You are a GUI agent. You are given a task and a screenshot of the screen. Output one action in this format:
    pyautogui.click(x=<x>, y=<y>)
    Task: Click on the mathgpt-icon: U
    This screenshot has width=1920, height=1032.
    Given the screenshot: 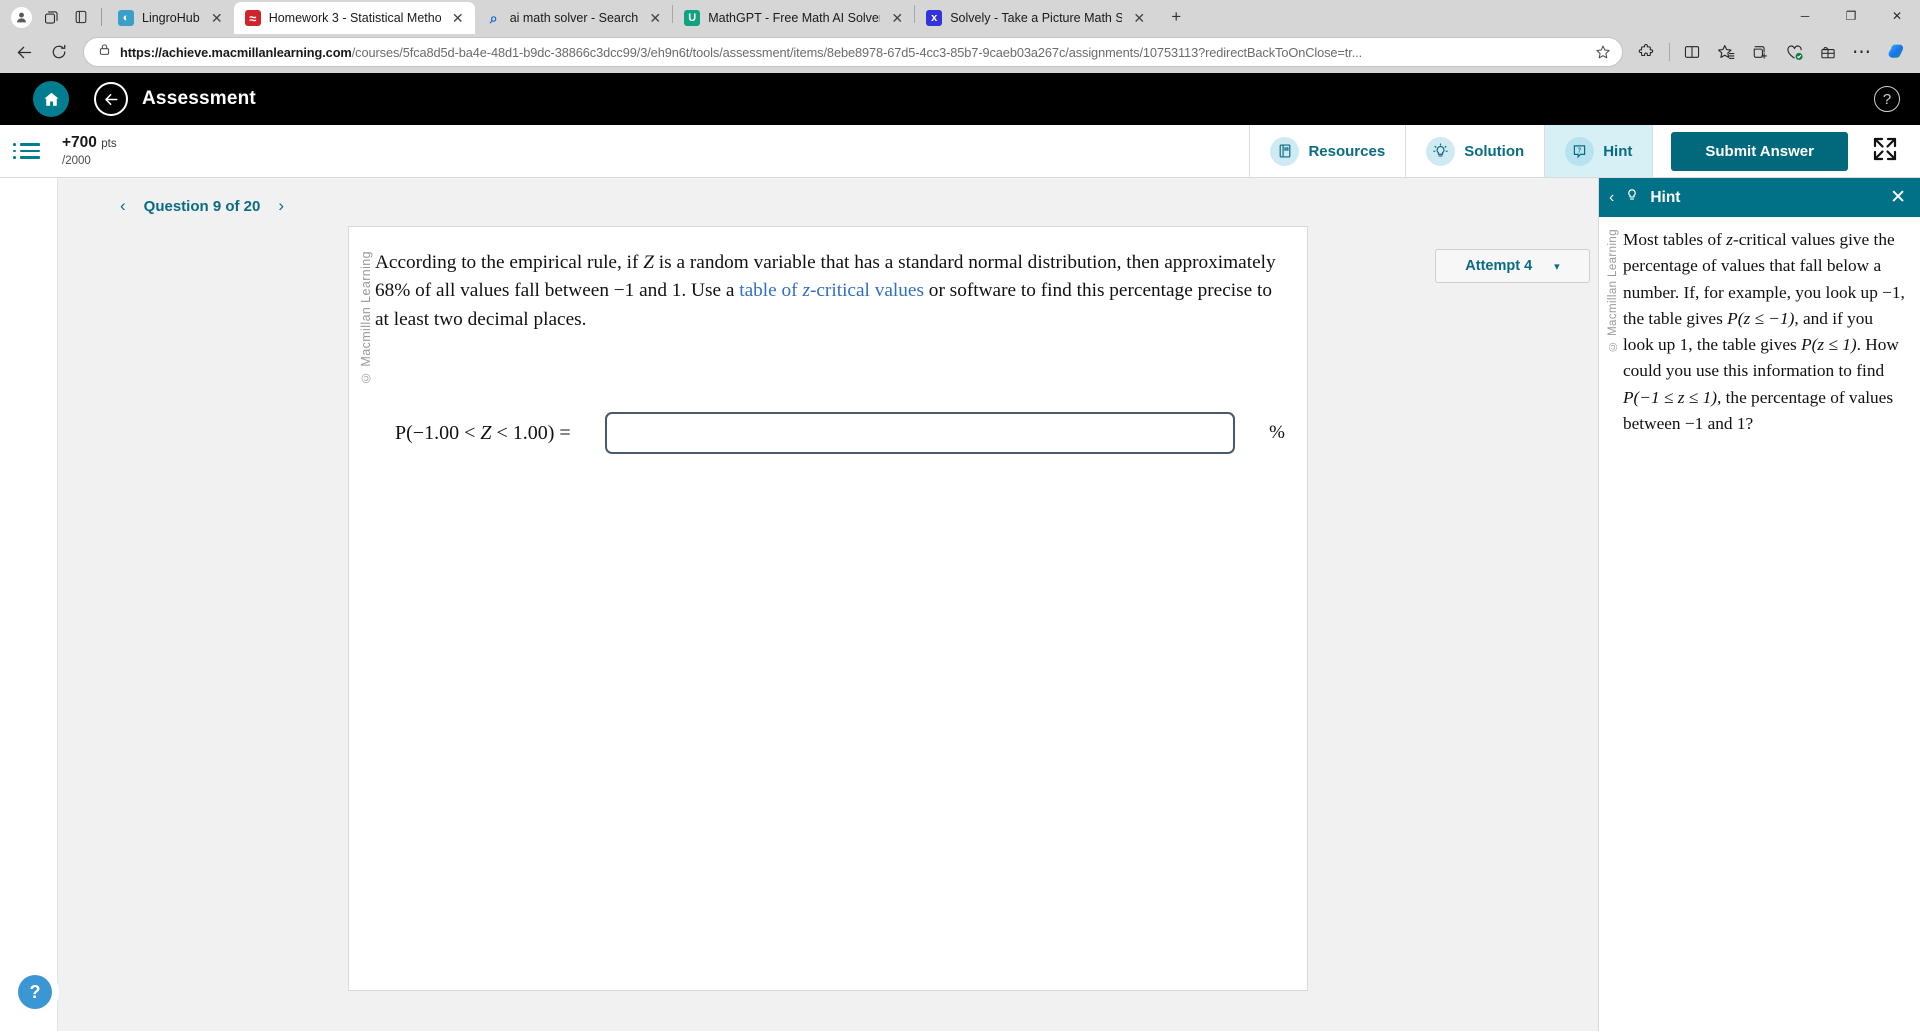 What is the action you would take?
    pyautogui.click(x=692, y=18)
    